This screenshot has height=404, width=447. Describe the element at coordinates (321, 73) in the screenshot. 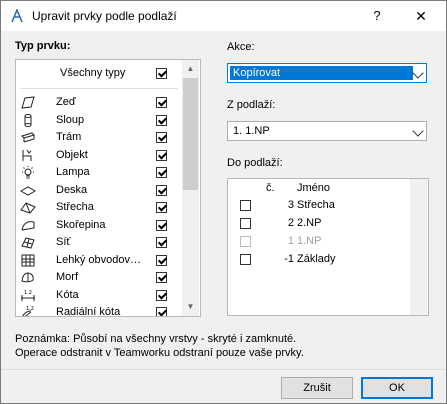

I see `action-selected-value: Kopírovat` at that location.